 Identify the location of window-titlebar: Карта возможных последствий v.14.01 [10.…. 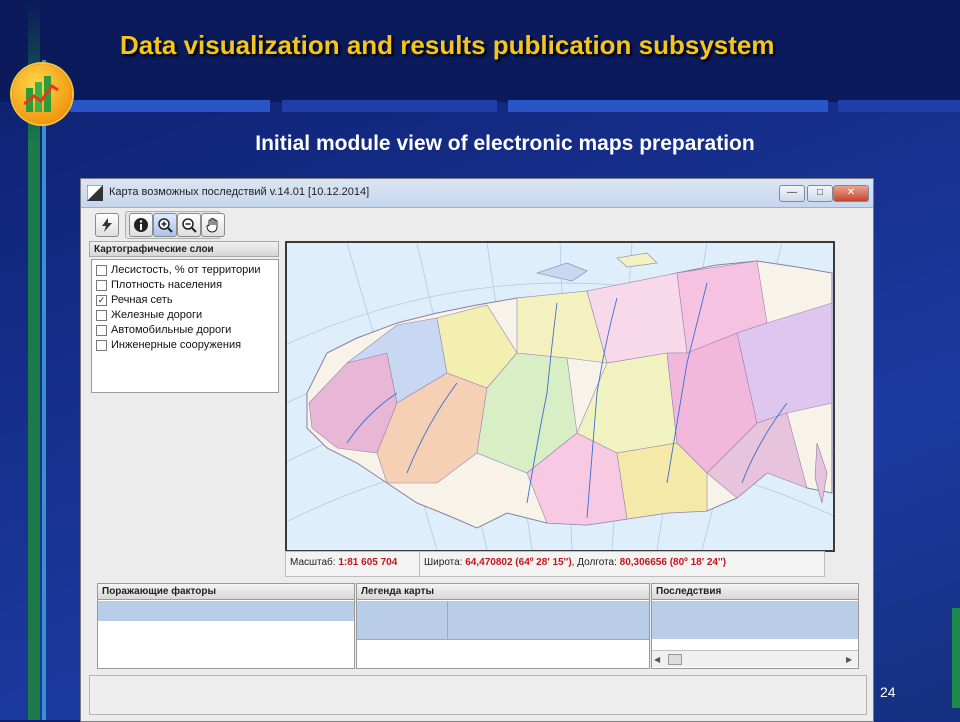
(477, 193).